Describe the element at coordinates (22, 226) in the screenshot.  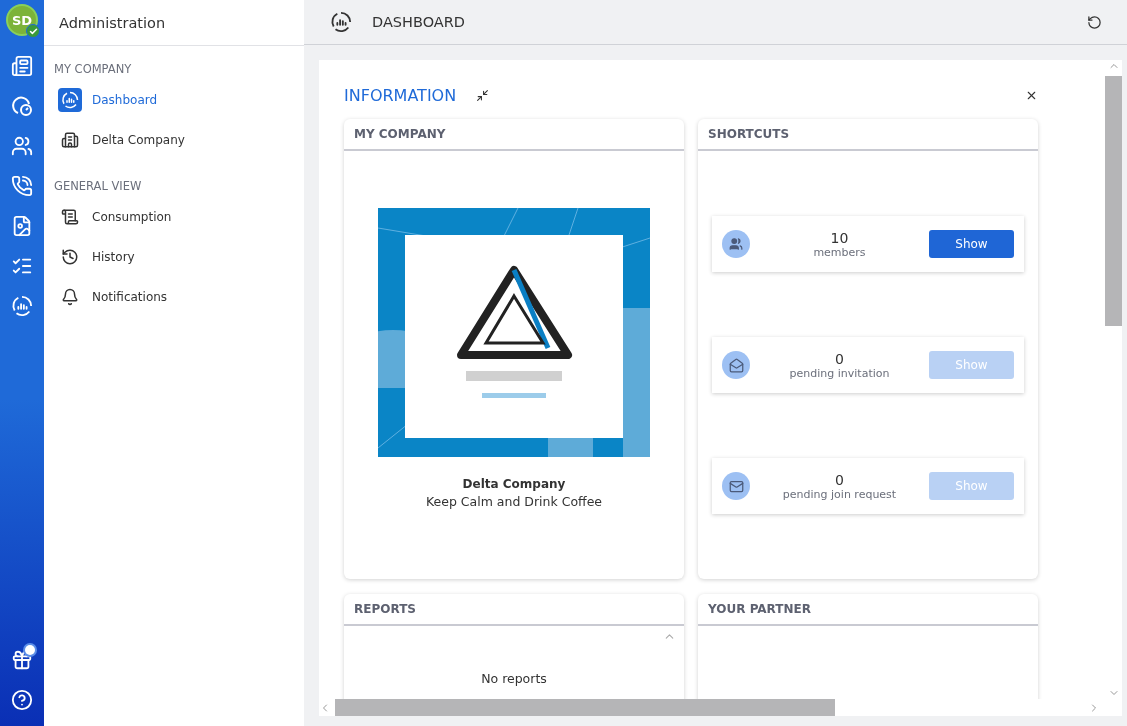
I see `document-icon` at that location.